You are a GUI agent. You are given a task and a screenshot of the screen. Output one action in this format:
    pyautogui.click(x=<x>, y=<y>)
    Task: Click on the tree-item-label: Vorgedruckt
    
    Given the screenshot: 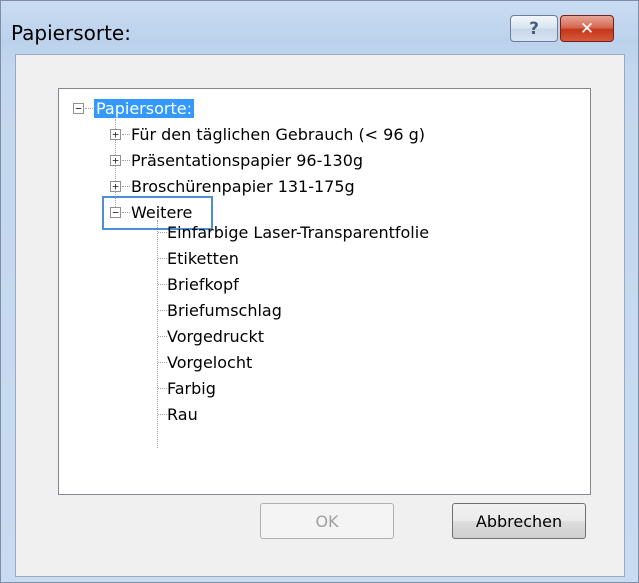 What is the action you would take?
    pyautogui.click(x=215, y=336)
    